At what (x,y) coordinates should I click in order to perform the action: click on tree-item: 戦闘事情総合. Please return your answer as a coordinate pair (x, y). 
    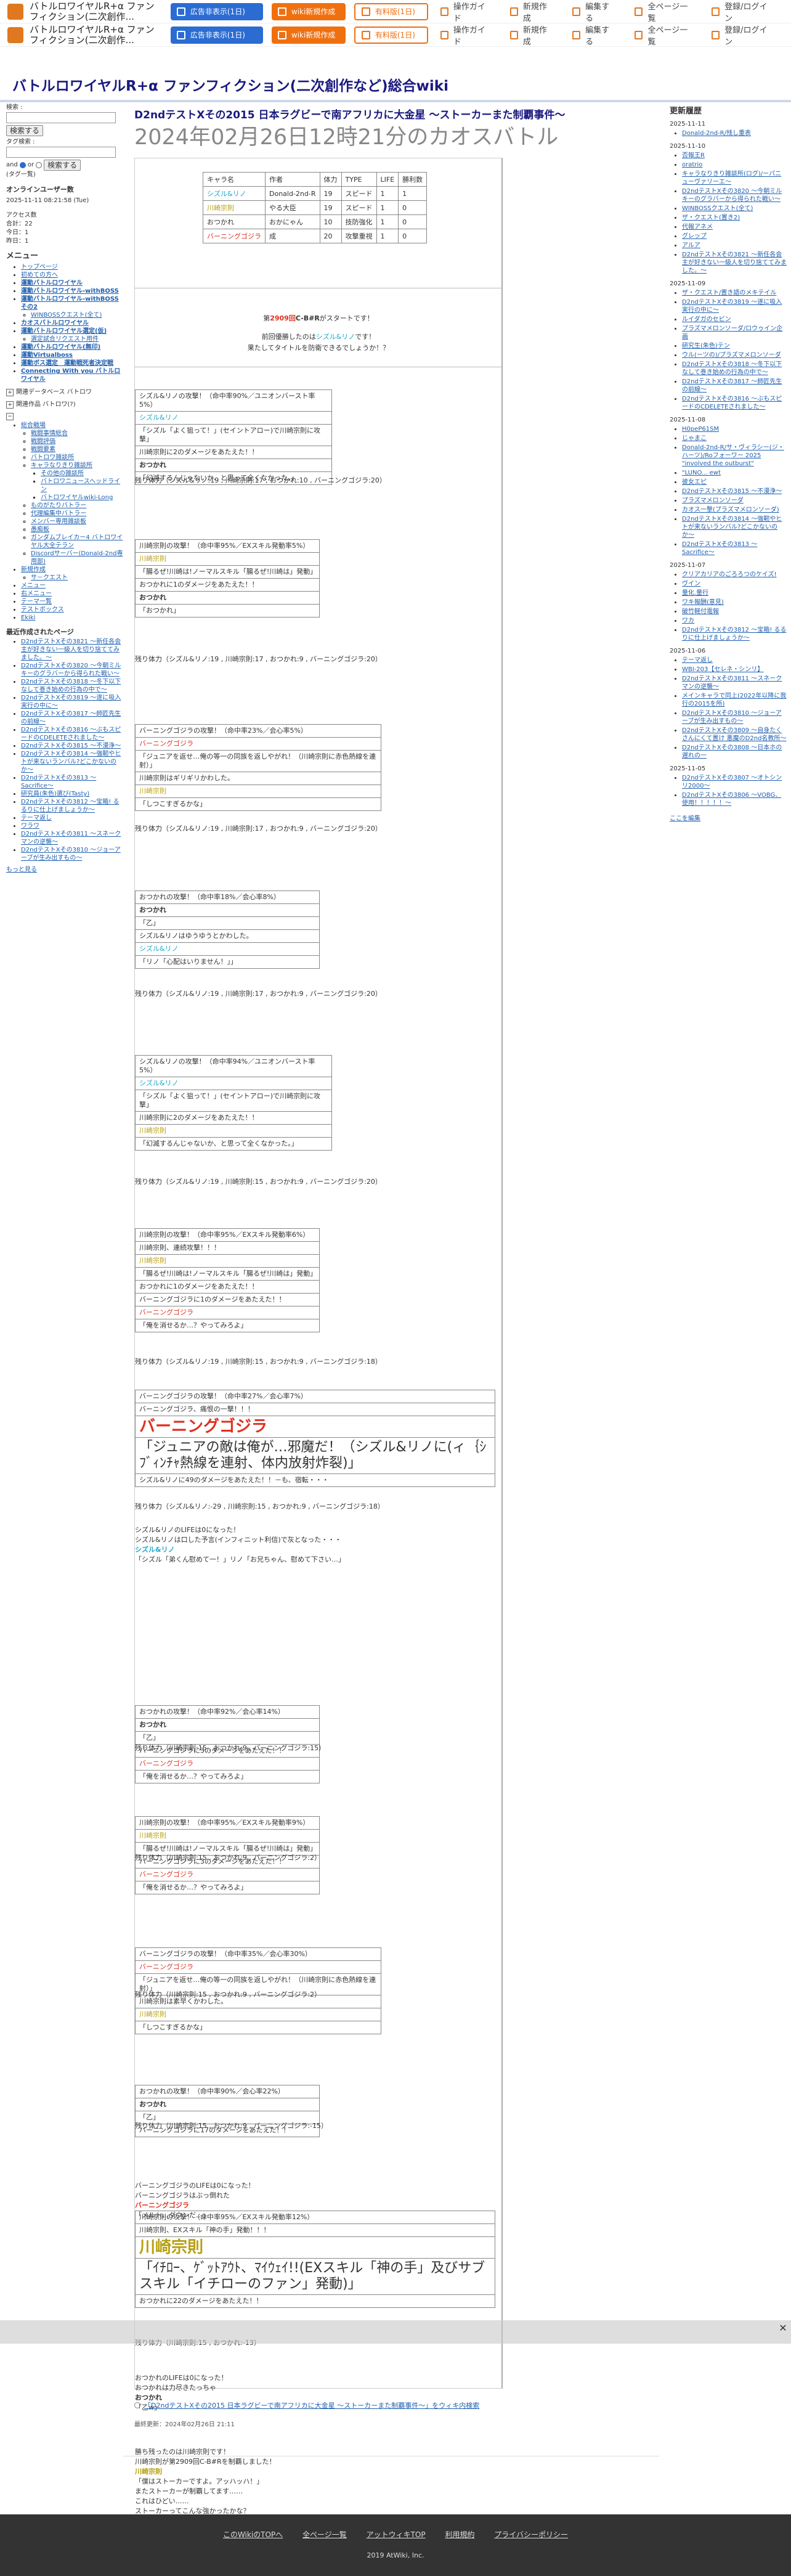
    Looking at the image, I should click on (77, 434).